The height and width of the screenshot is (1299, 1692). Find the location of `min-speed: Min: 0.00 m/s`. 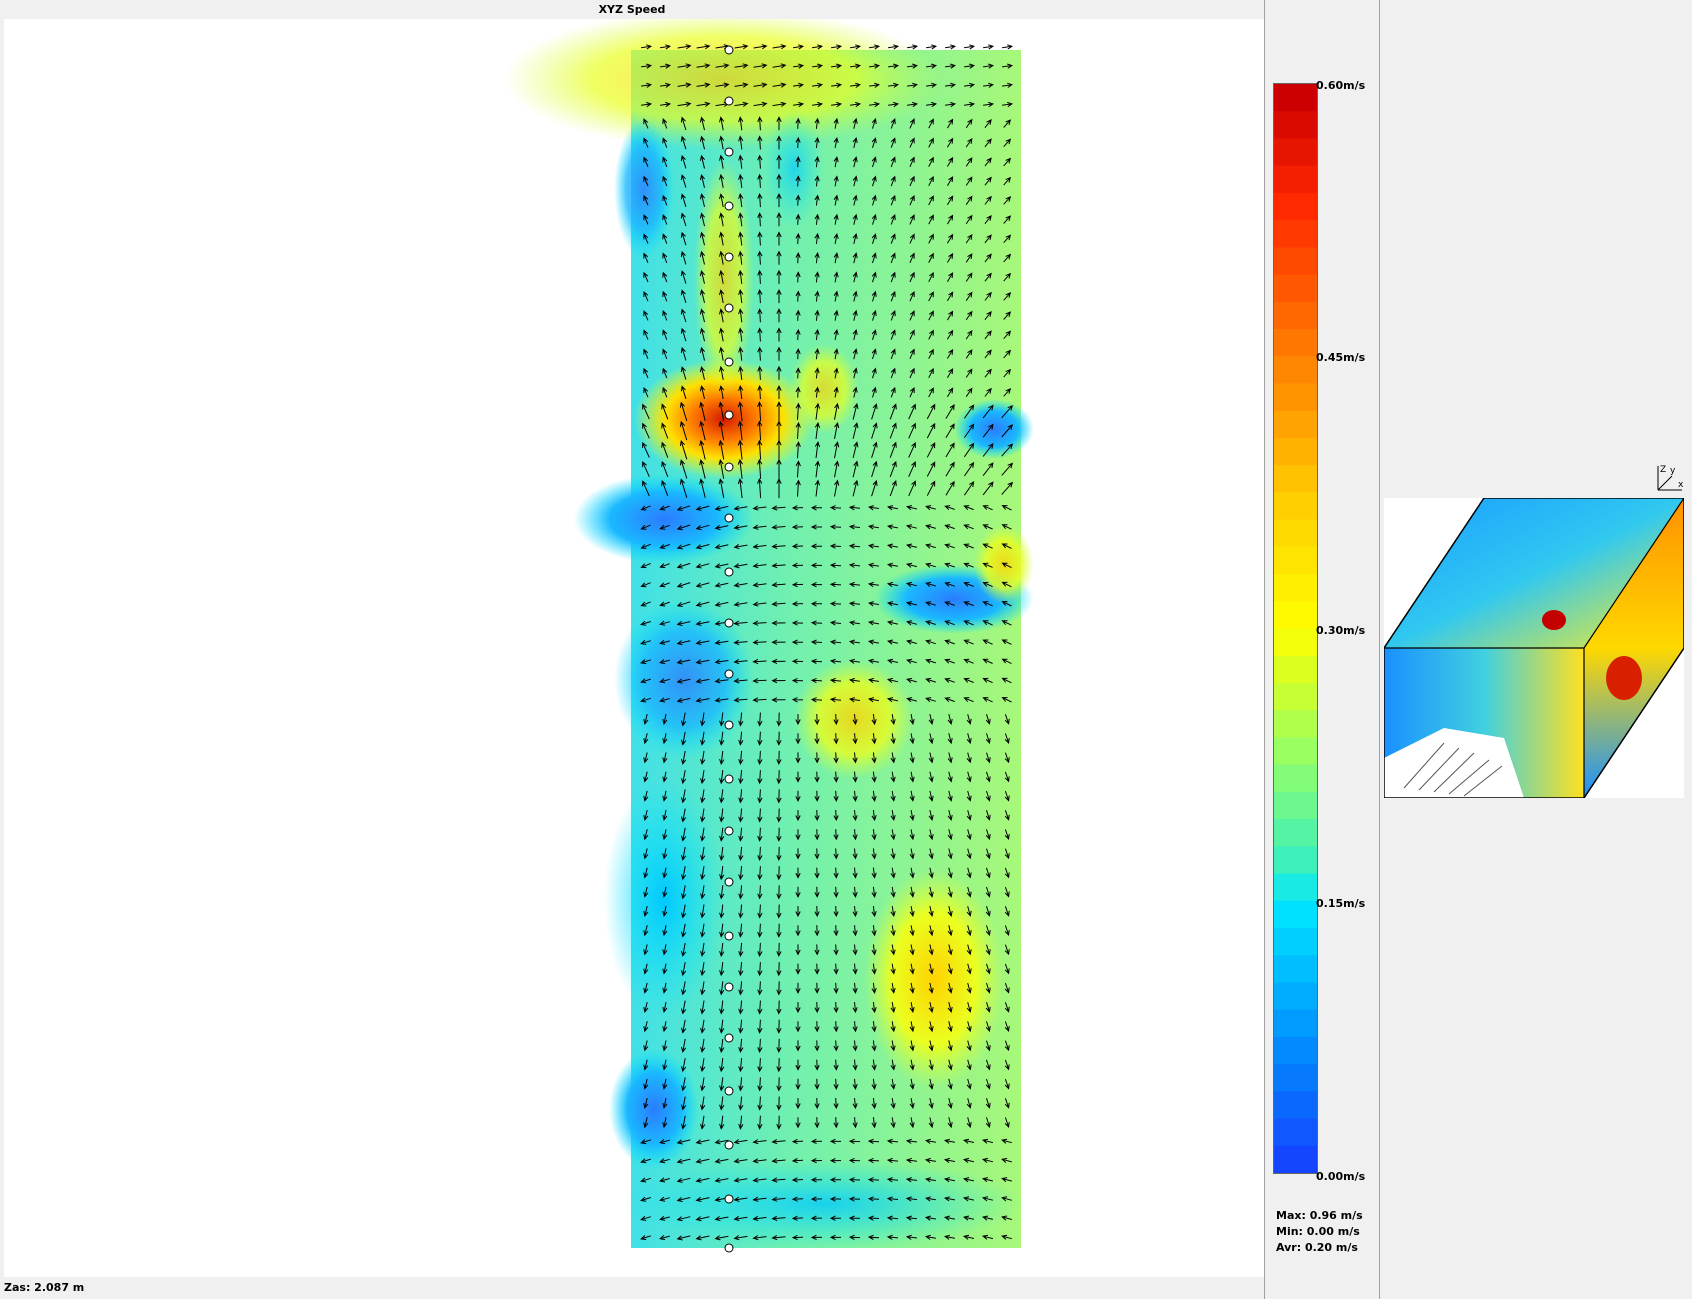

min-speed: Min: 0.00 m/s is located at coordinates (1318, 1231).